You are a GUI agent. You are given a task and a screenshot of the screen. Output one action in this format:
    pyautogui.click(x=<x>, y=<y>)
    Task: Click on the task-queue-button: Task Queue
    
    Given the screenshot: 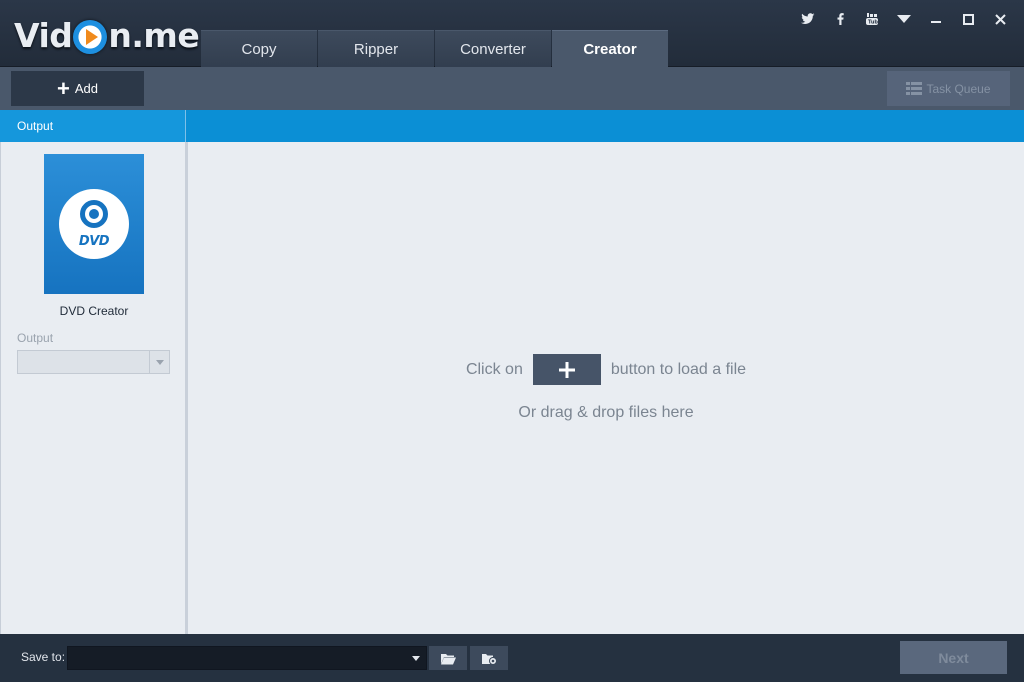 What is the action you would take?
    pyautogui.click(x=948, y=88)
    